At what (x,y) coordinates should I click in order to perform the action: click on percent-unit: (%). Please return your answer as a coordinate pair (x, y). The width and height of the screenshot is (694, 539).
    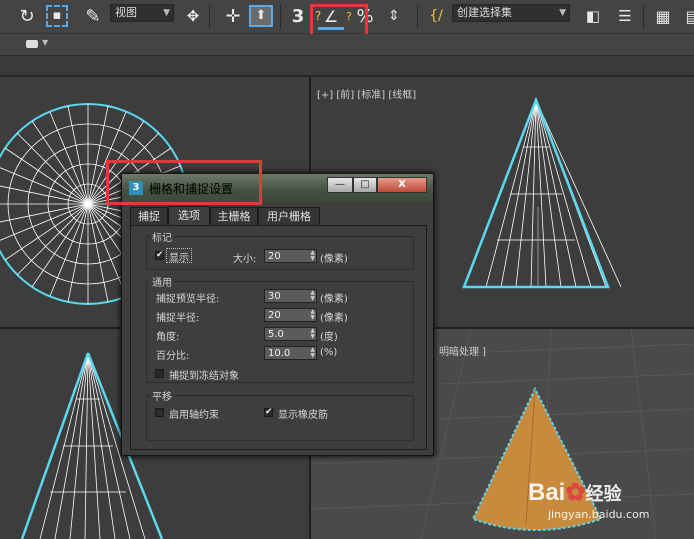
    Looking at the image, I should click on (329, 352).